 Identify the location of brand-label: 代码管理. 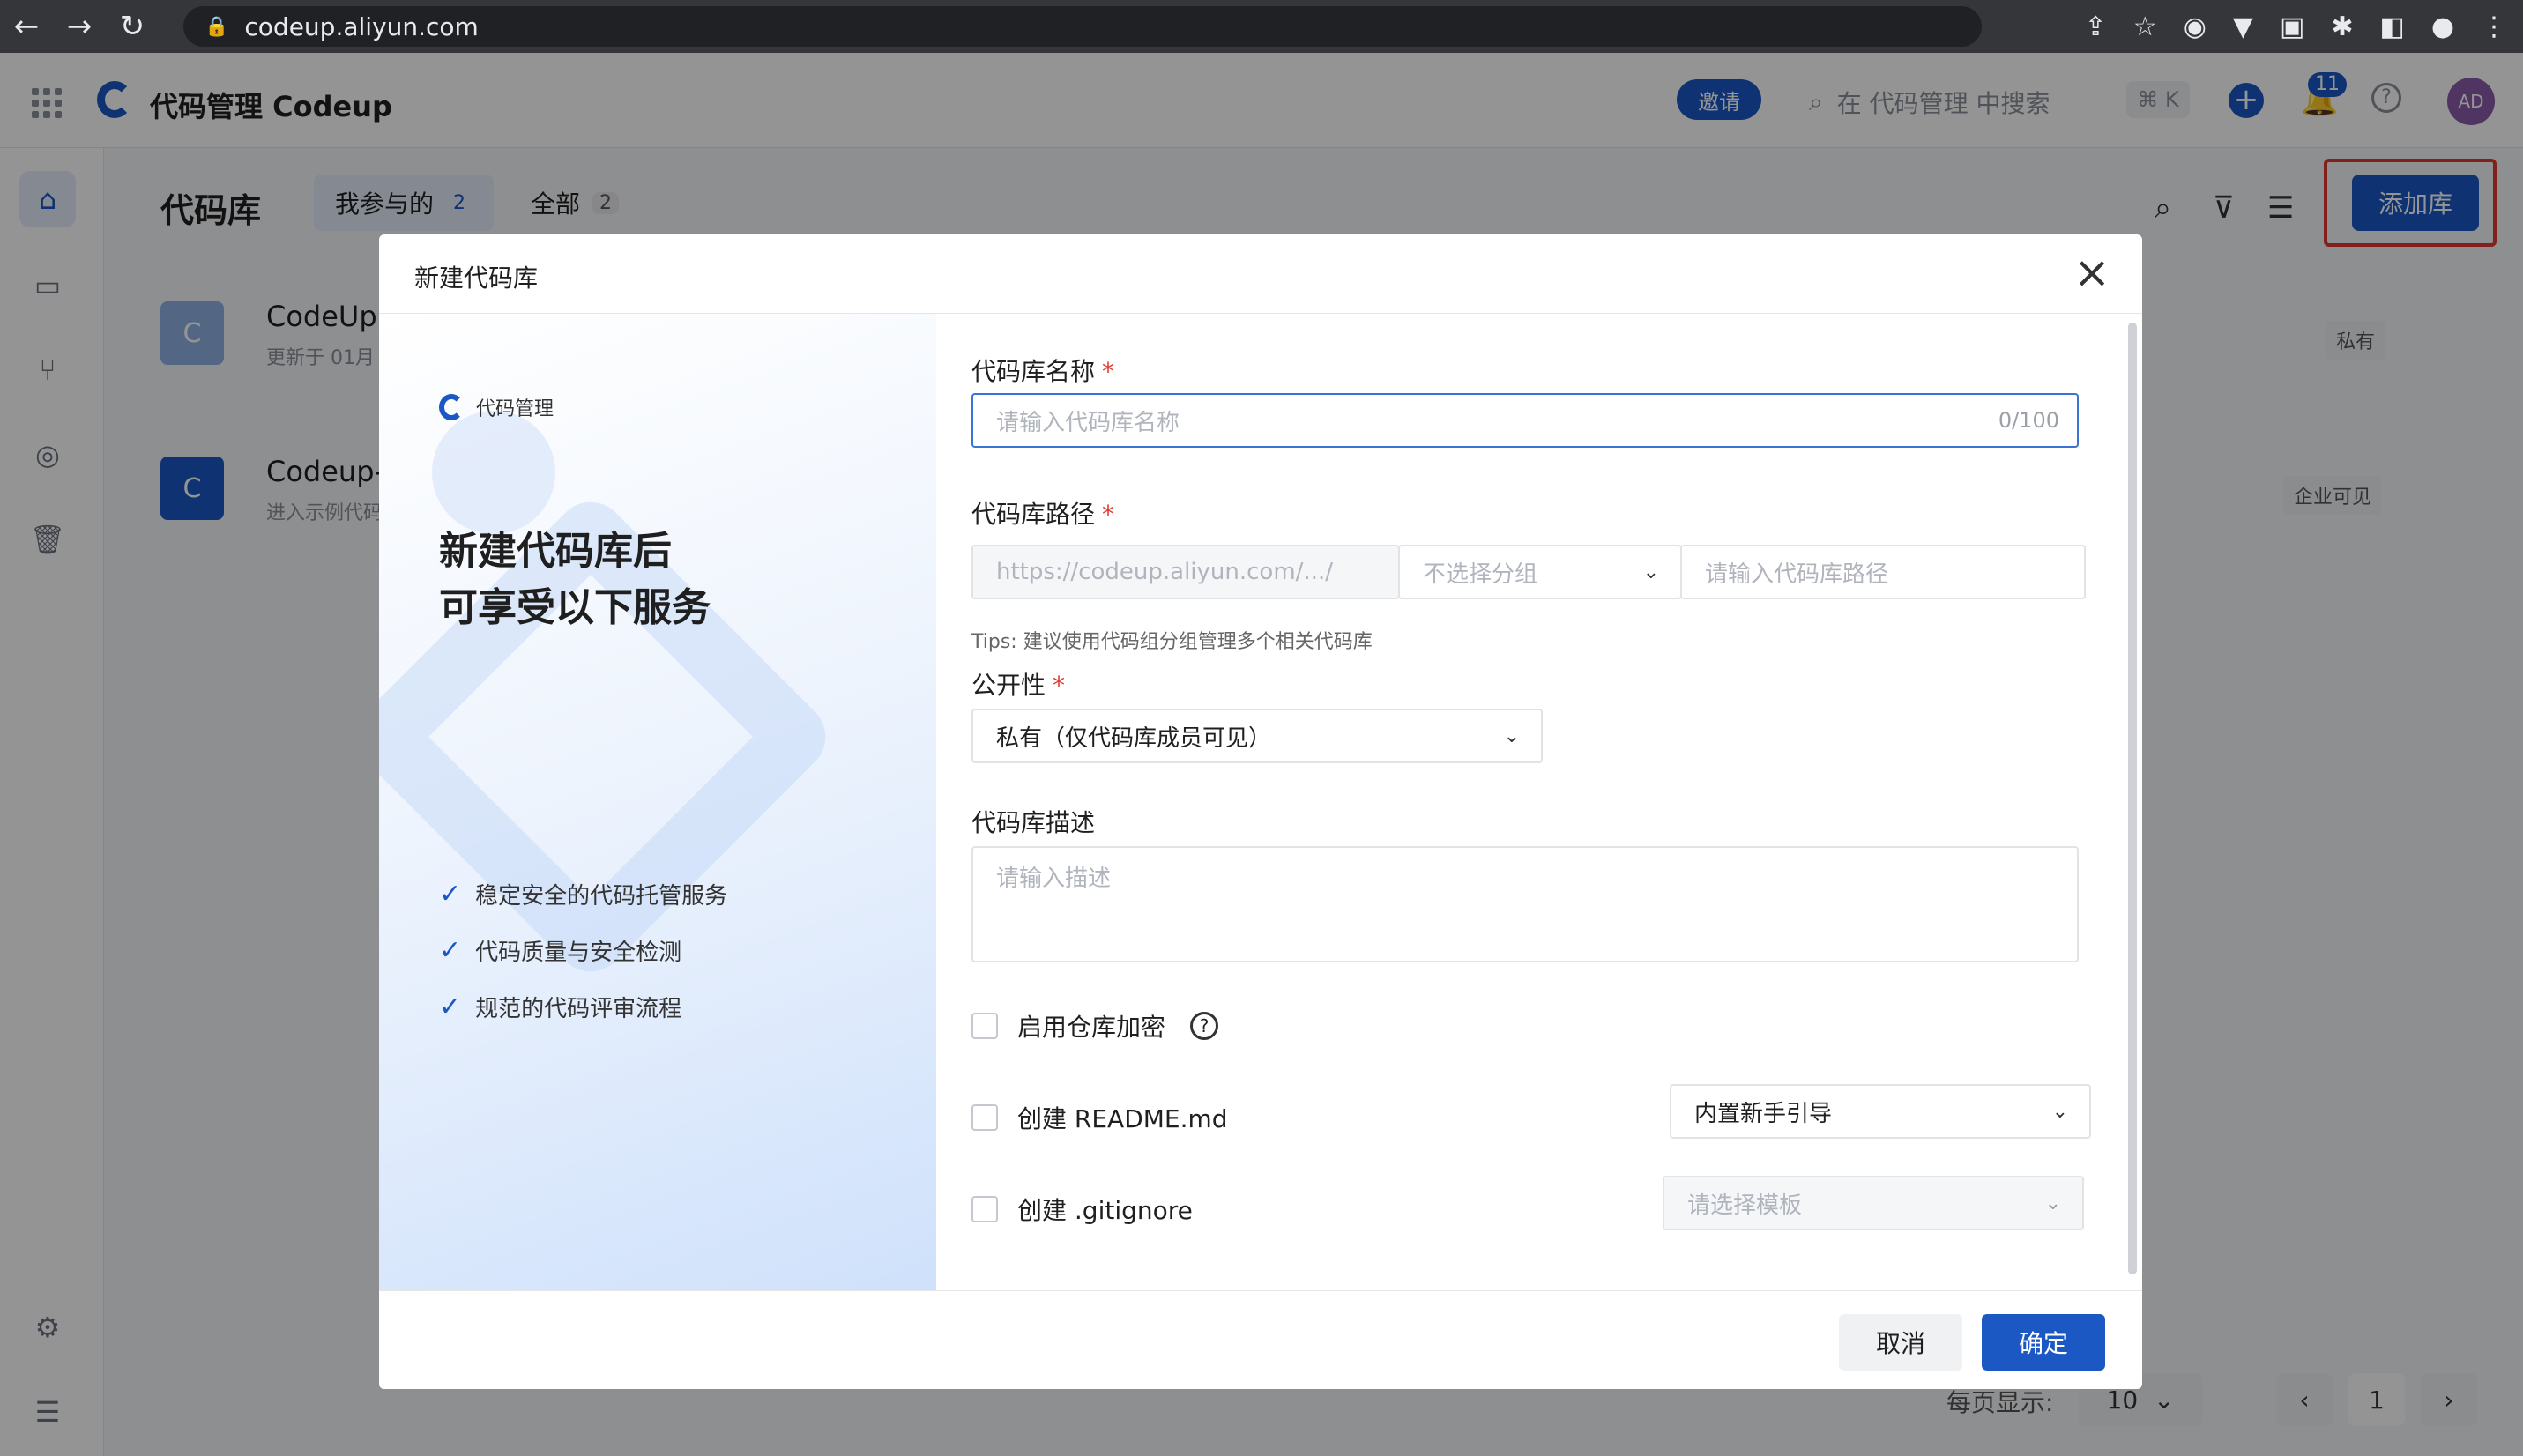
(515, 409).